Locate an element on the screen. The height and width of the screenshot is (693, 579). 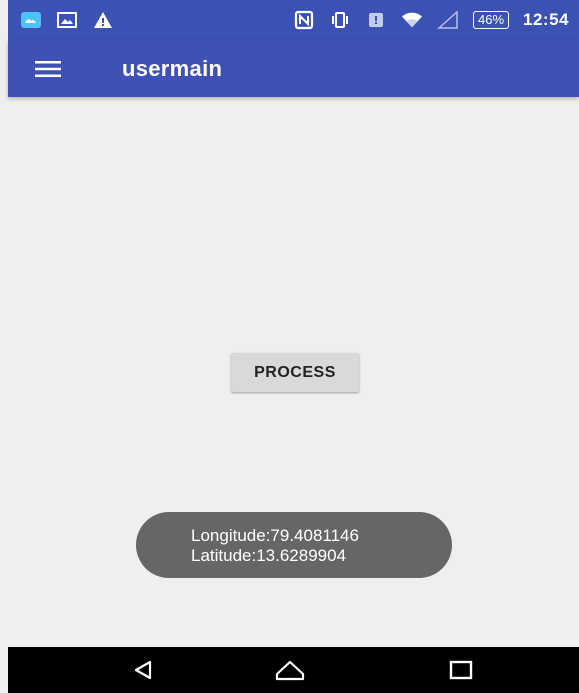
recents-icon is located at coordinates (461, 670).